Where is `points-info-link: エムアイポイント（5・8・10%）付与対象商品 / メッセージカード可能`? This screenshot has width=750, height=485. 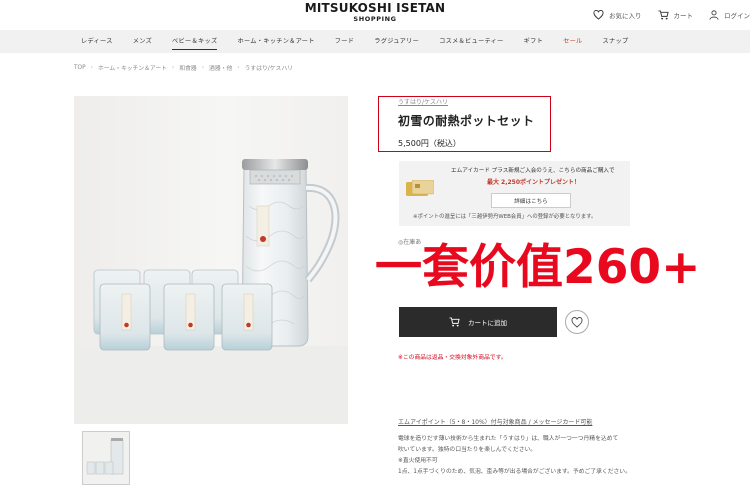
points-info-link: エムアイポイント（5・8・10%）付与対象商品 / メッセージカード可能 is located at coordinates (495, 421).